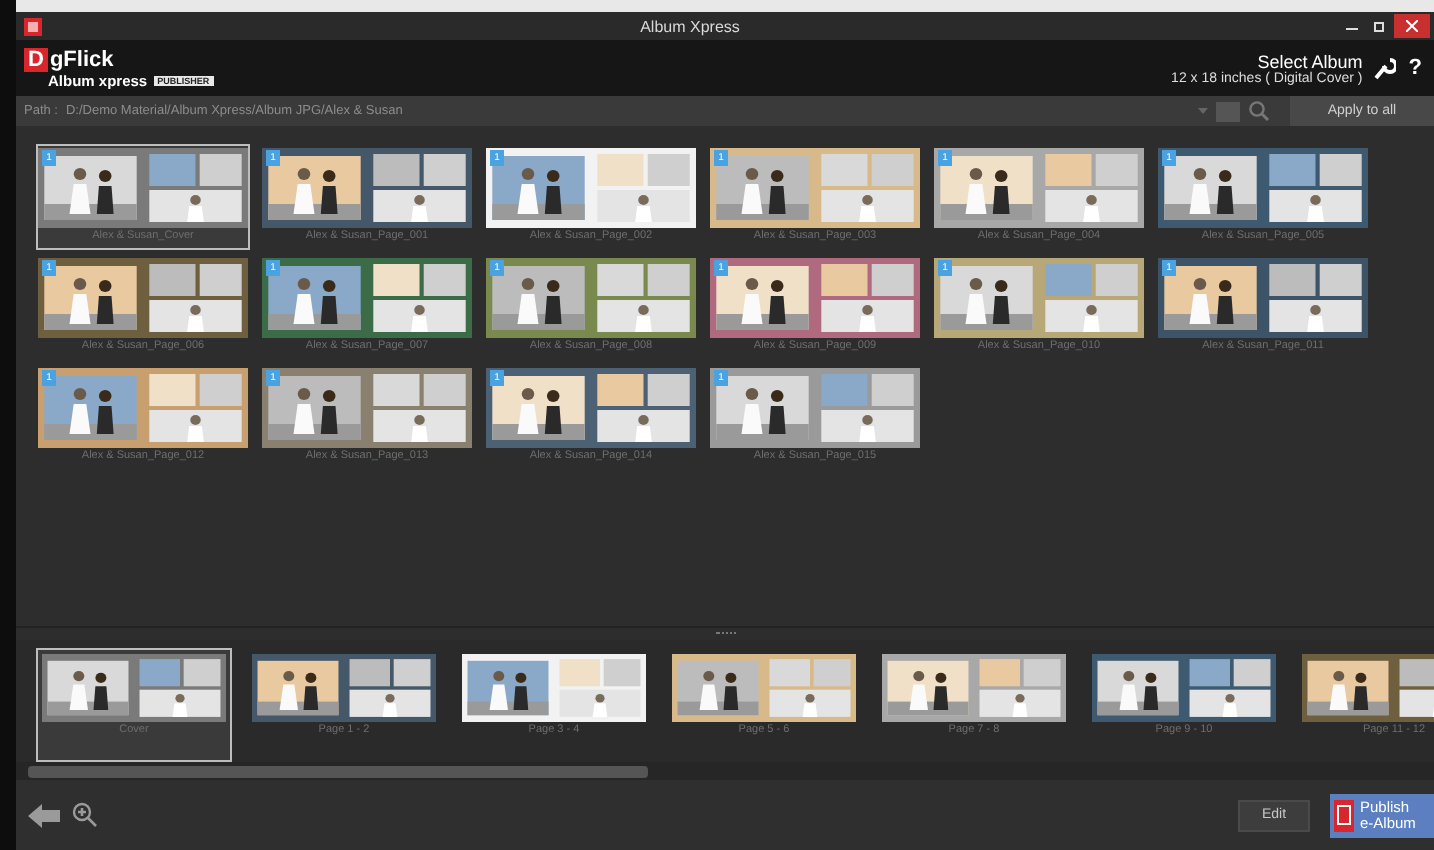 This screenshot has width=1434, height=850. Describe the element at coordinates (85, 815) in the screenshot. I see `zoom-in-icon` at that location.